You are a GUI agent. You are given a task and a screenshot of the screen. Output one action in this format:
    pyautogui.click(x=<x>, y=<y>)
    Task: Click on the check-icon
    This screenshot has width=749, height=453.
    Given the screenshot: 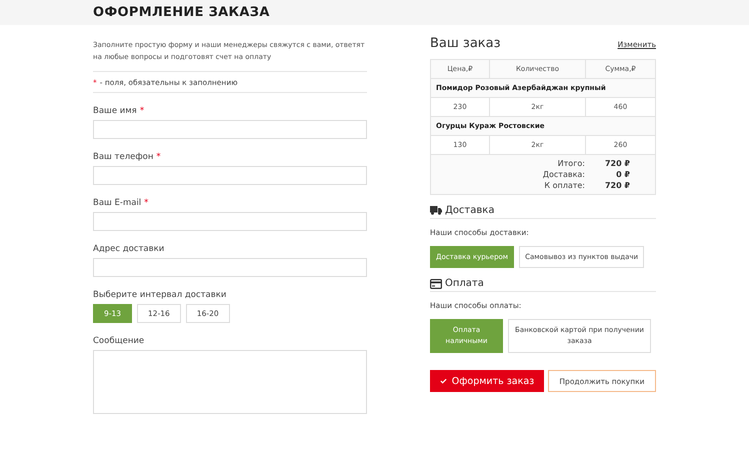 What is the action you would take?
    pyautogui.click(x=443, y=381)
    